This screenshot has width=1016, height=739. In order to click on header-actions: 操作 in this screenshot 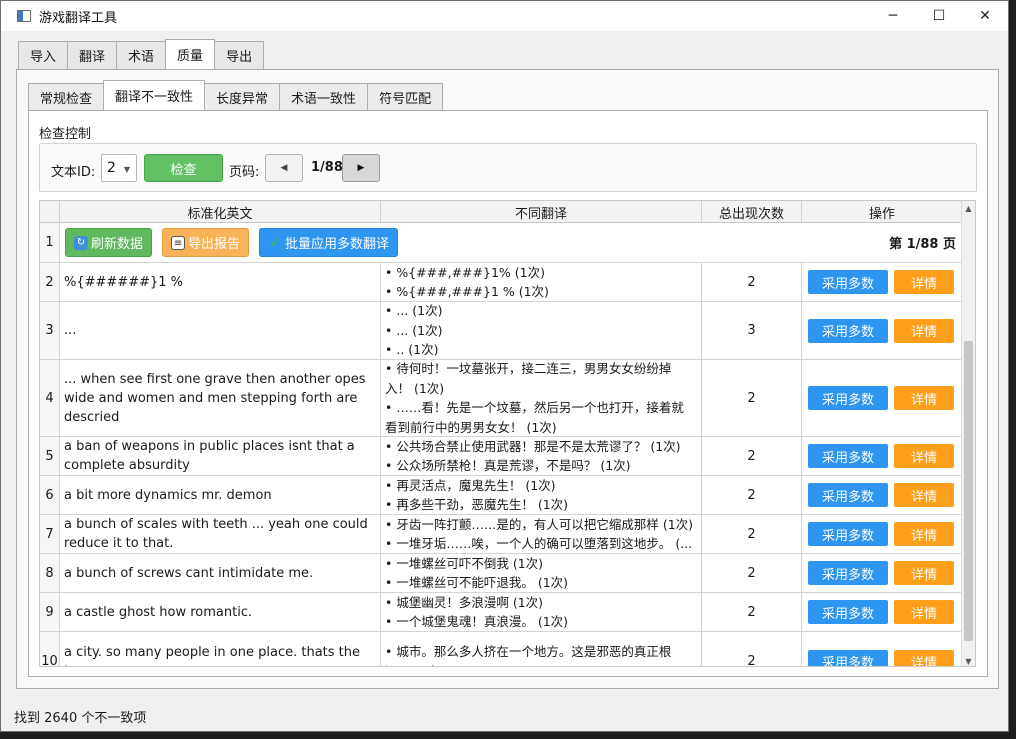, I will do `click(882, 212)`.